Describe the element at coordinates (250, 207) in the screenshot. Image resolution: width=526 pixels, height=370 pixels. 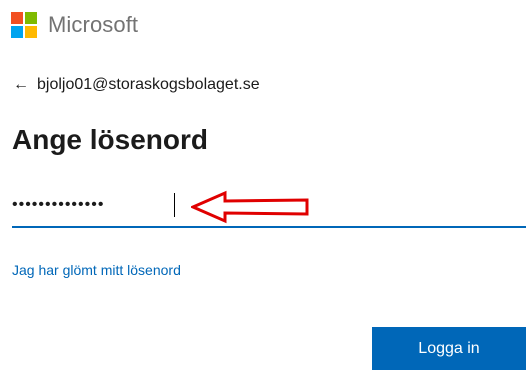
I see `red-outline-arrow-left-icon` at that location.